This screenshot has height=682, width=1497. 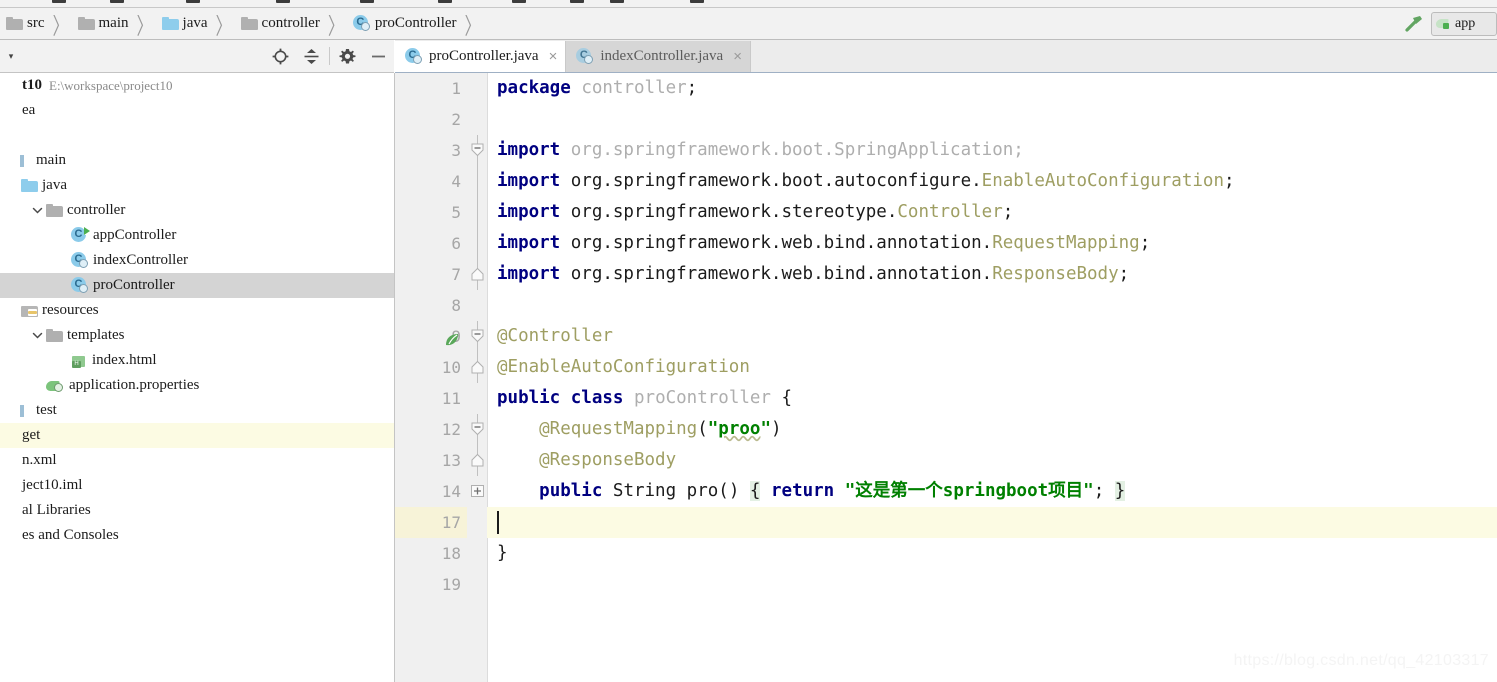 What do you see at coordinates (1414, 24) in the screenshot?
I see `hammer-icon` at bounding box center [1414, 24].